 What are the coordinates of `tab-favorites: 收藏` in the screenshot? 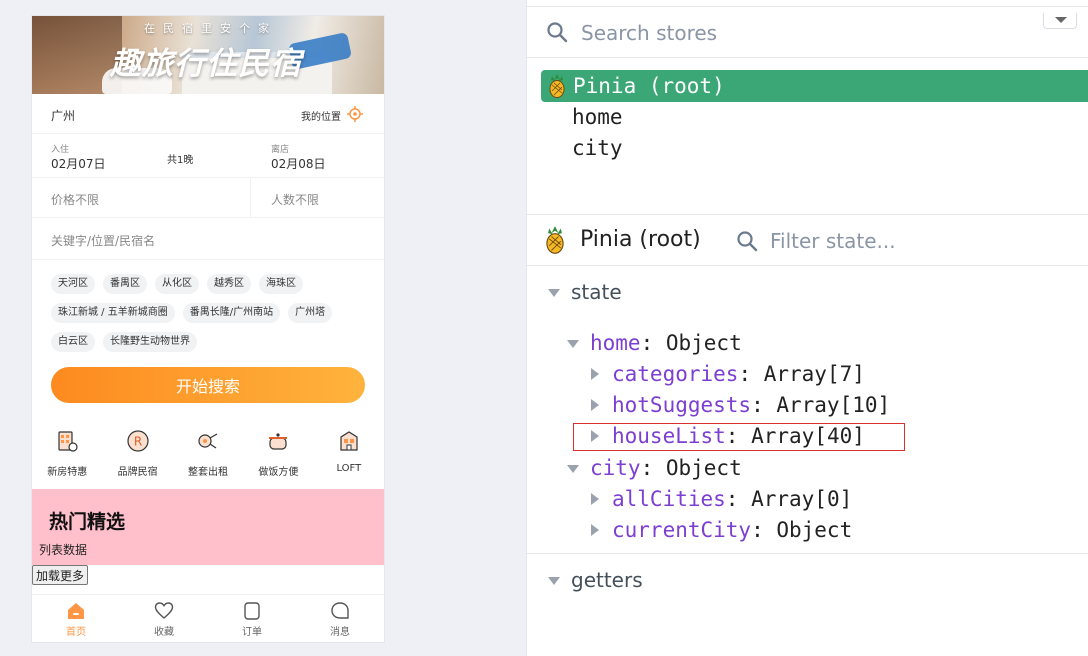 It's located at (164, 618).